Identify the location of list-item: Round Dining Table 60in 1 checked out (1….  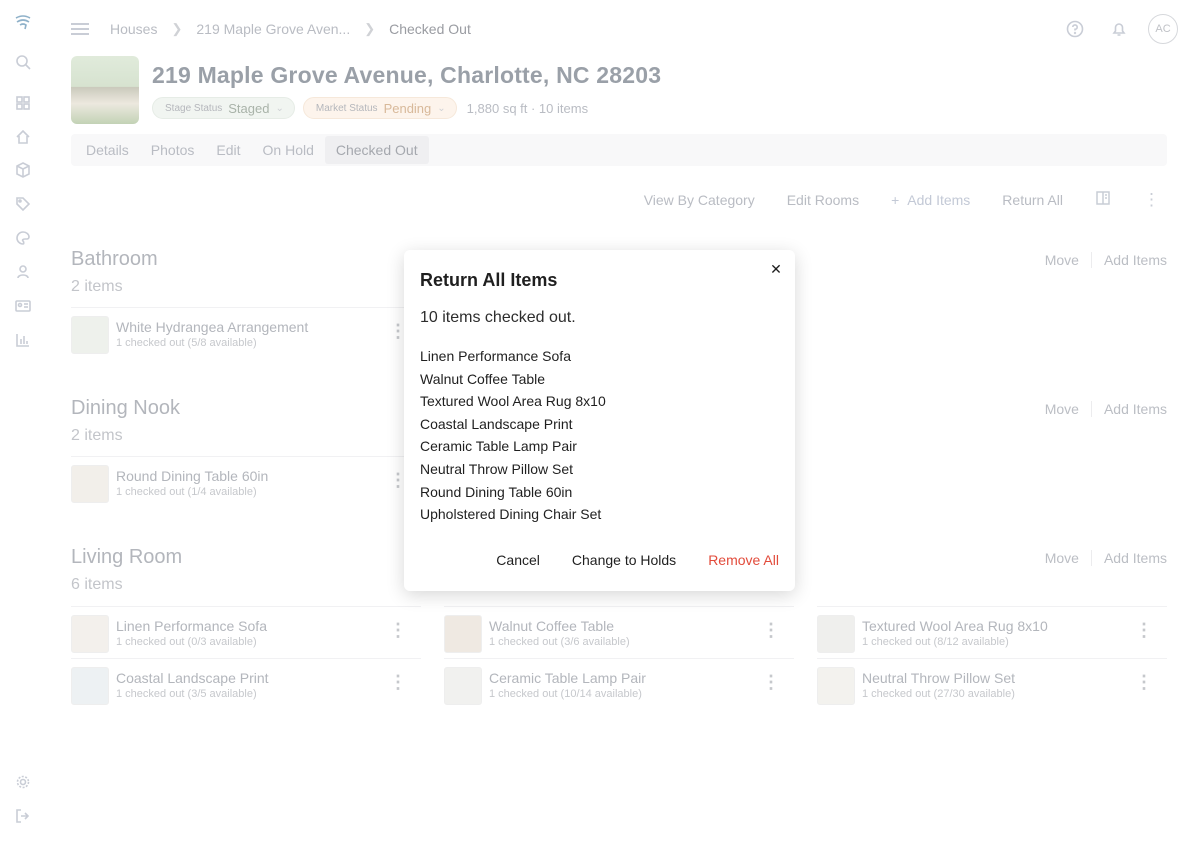
(246, 482).